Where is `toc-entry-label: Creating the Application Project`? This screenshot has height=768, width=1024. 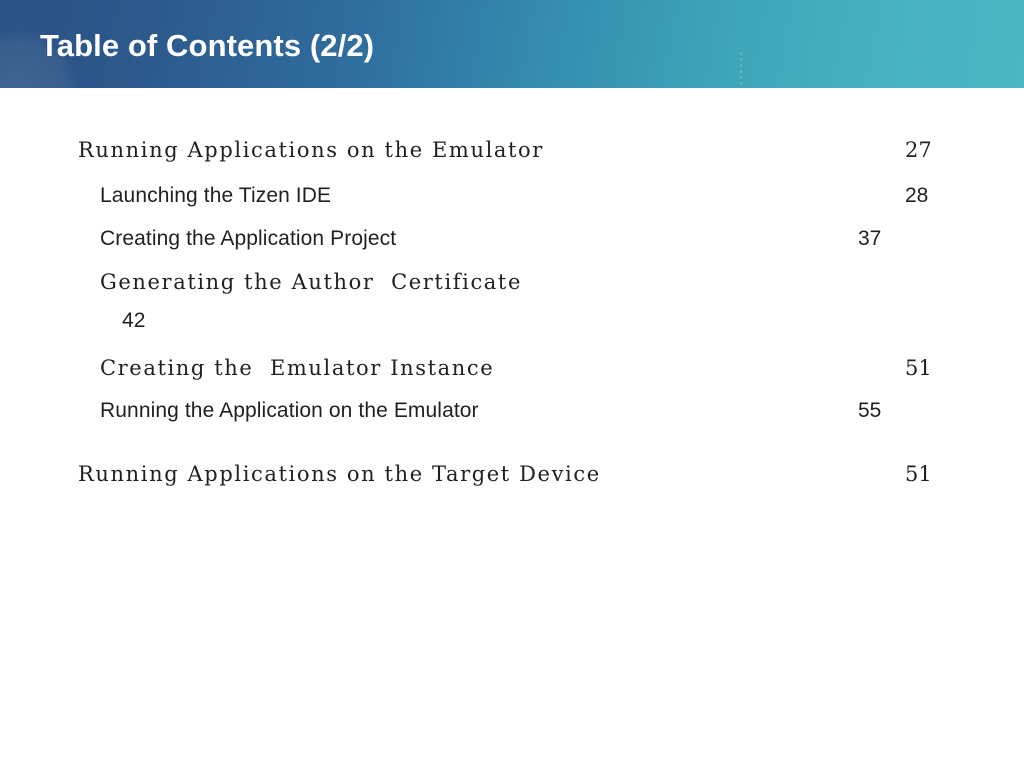
toc-entry-label: Creating the Application Project is located at coordinates (248, 238).